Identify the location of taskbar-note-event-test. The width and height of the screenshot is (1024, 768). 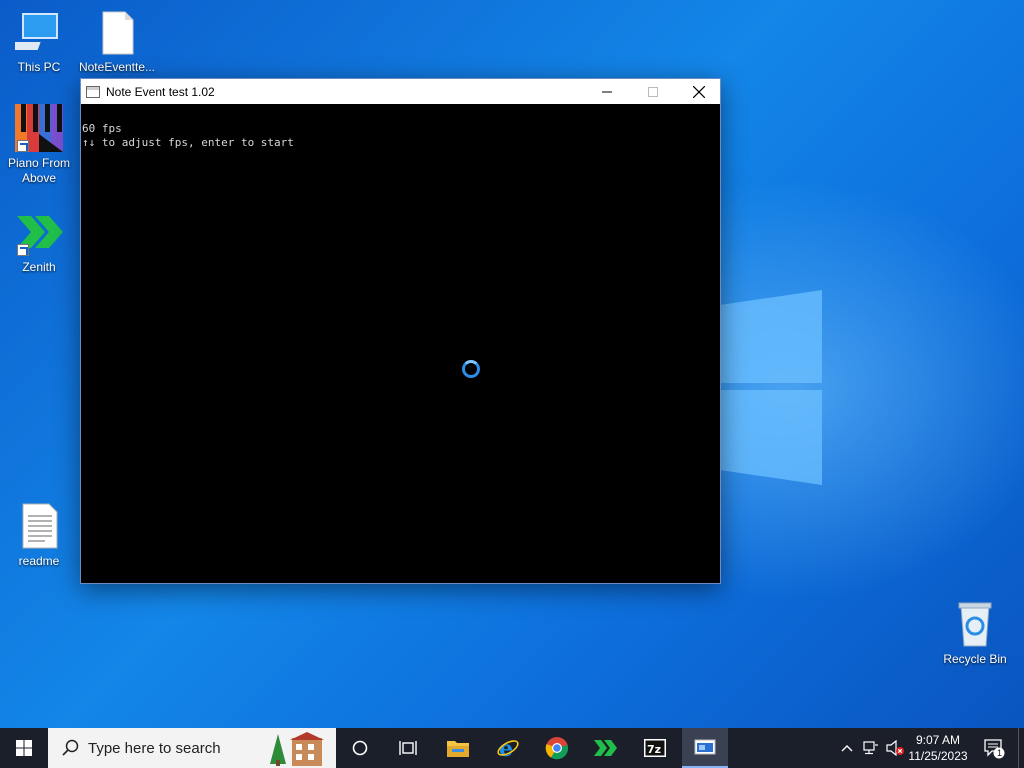
(705, 748).